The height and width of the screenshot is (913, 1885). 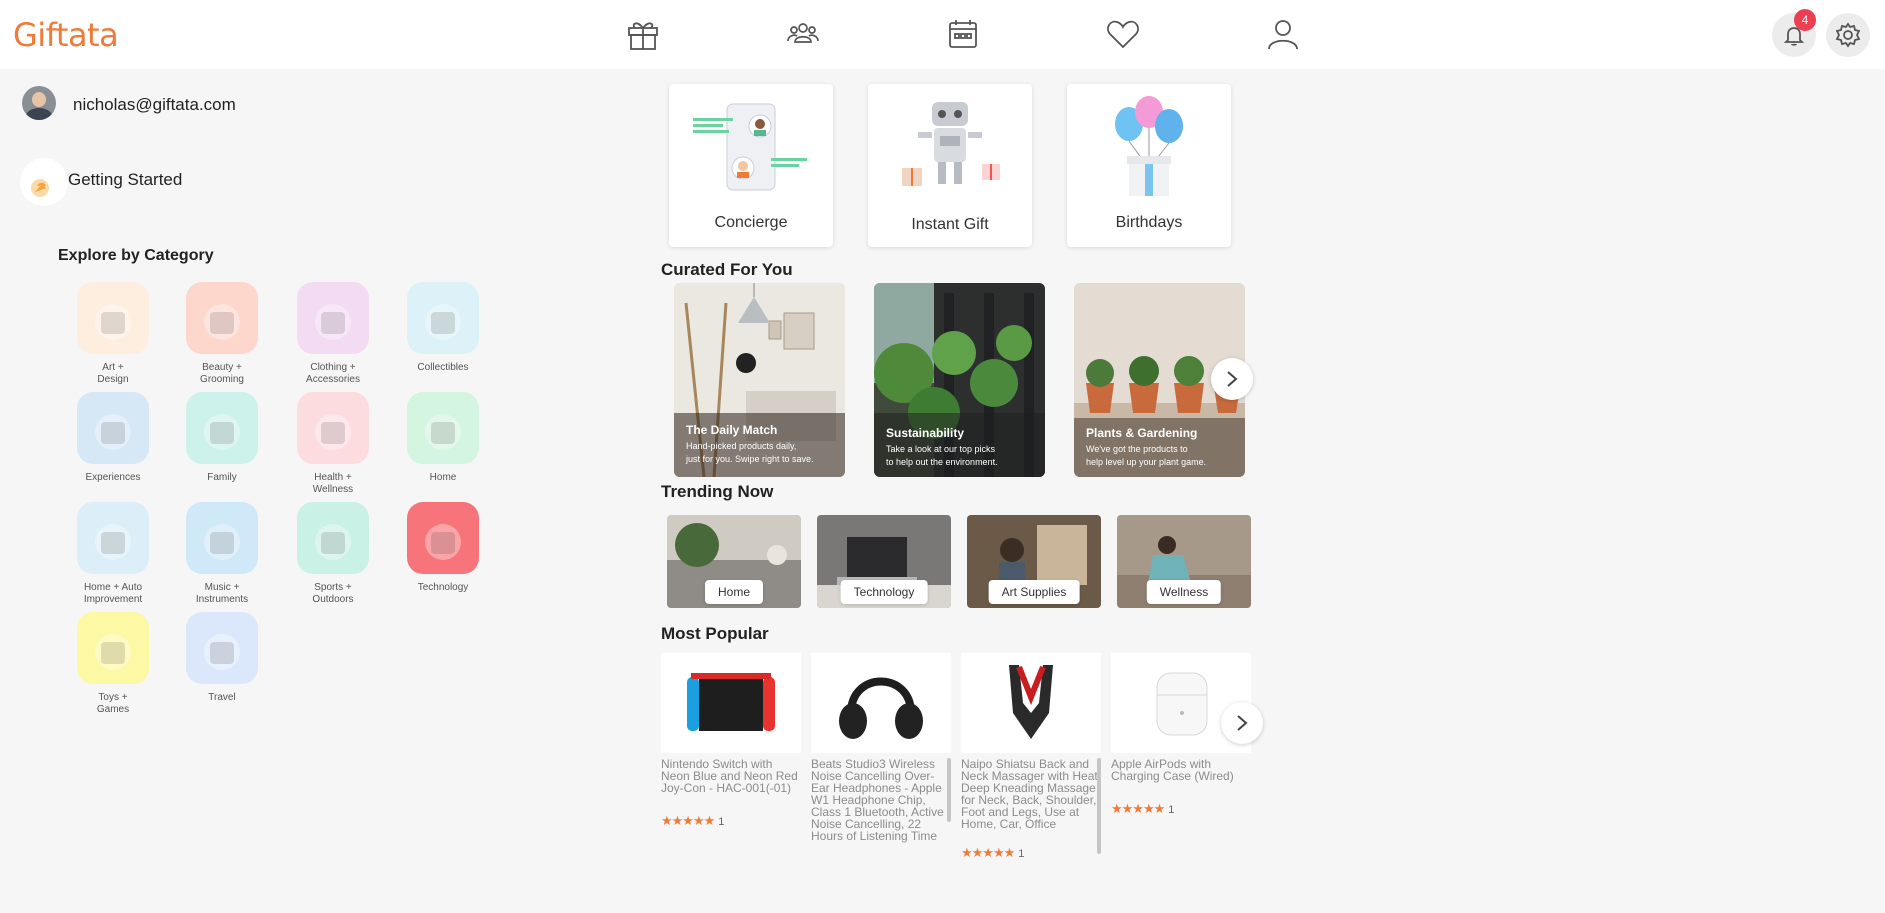 What do you see at coordinates (1242, 723) in the screenshot?
I see `popular-next-button` at bounding box center [1242, 723].